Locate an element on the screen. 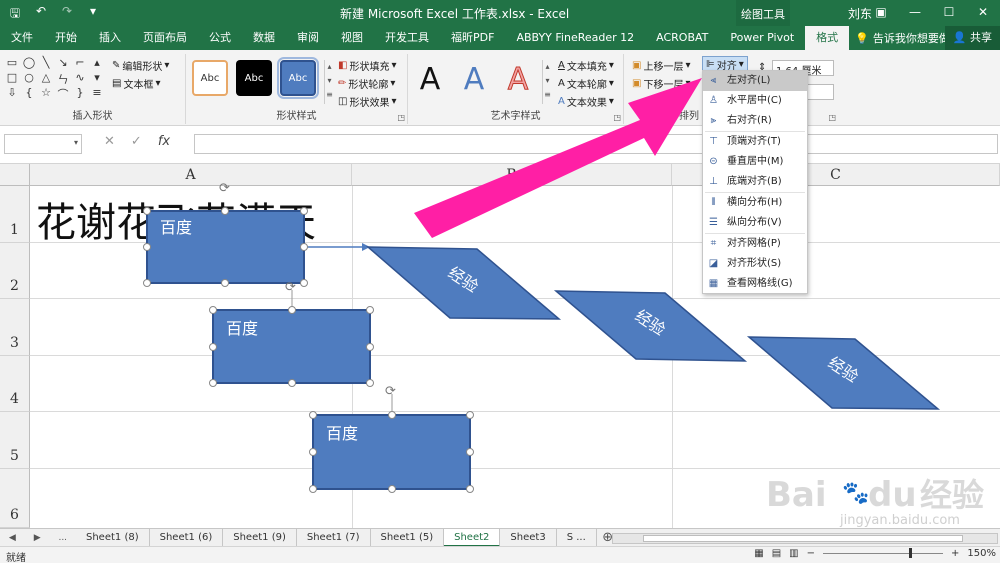 The image size is (1000, 563). minimize-icon: — is located at coordinates (915, 13).